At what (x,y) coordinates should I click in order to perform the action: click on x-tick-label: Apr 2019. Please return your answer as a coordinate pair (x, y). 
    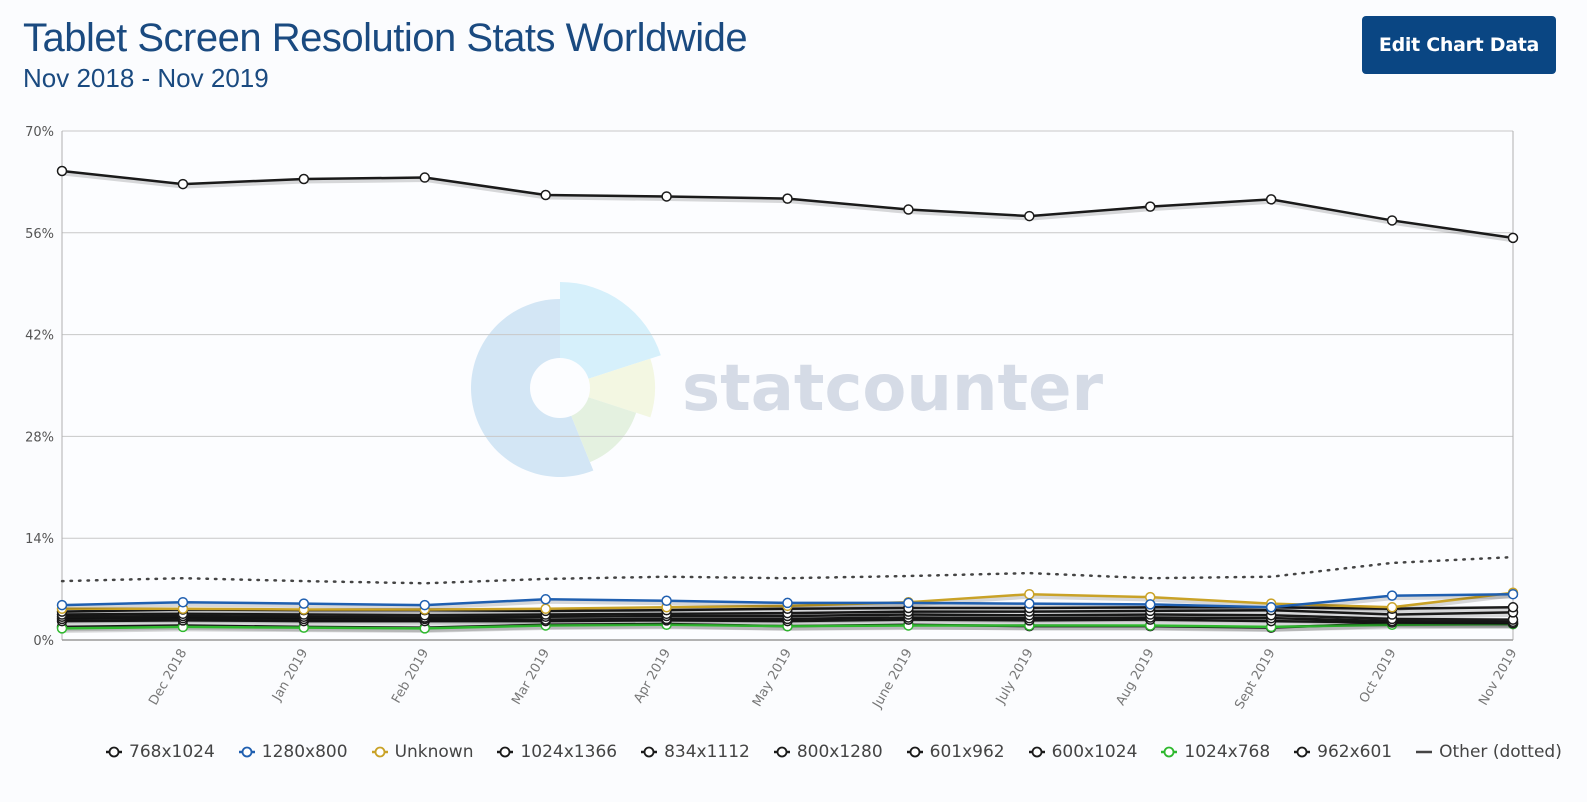
    Looking at the image, I should click on (652, 676).